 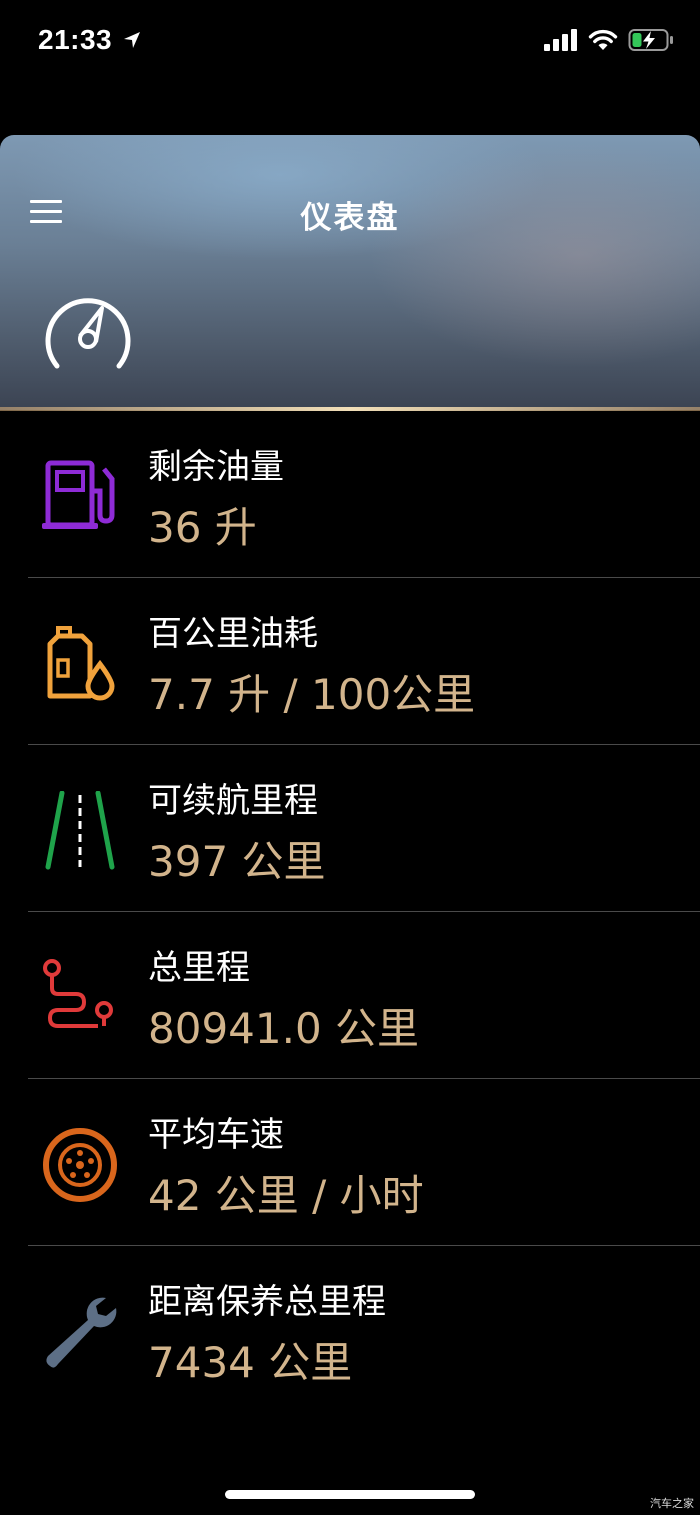 I want to click on metric-value: 80941.0 公里, so click(x=284, y=1028).